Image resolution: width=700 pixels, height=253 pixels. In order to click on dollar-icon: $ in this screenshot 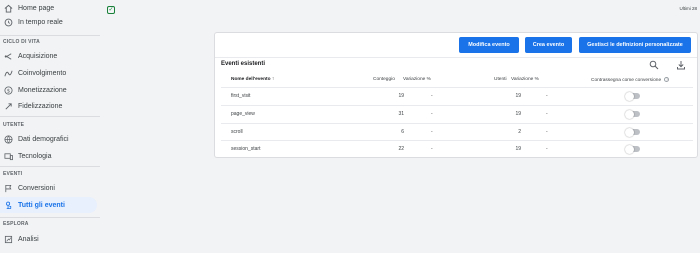, I will do `click(8, 90)`.